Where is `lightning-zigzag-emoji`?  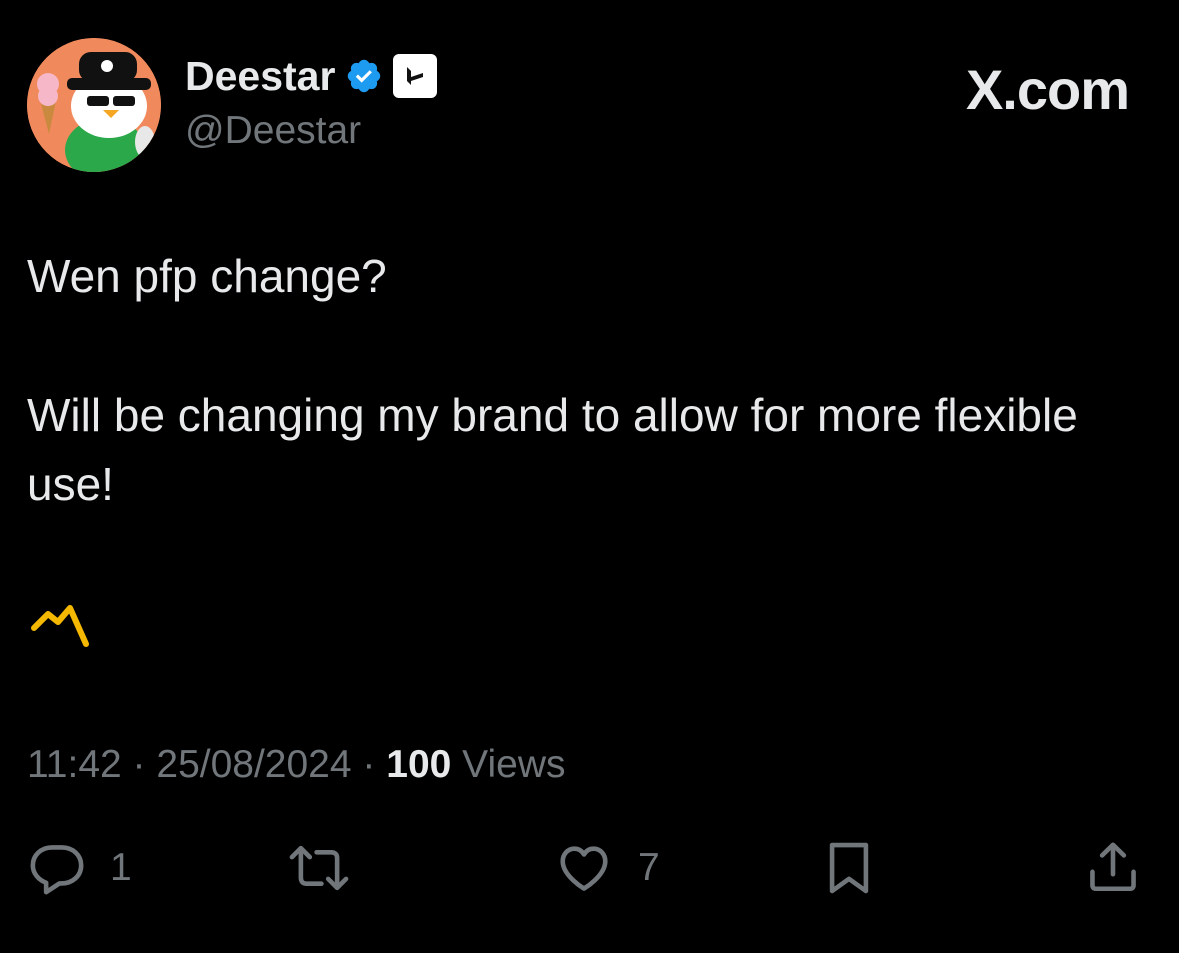
lightning-zigzag-emoji is located at coordinates (60, 626).